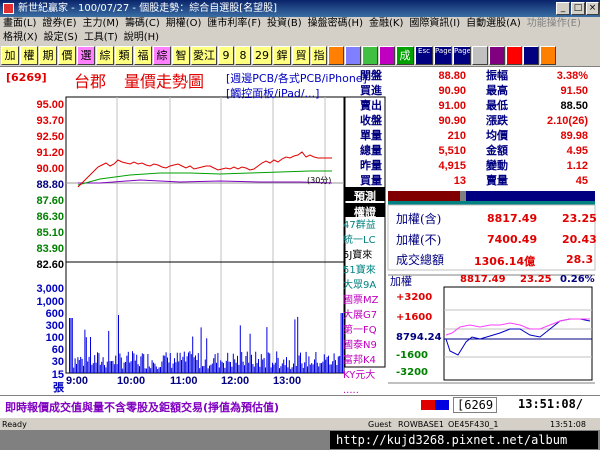  What do you see at coordinates (61, 38) in the screenshot?
I see `menu-item: 設定(S)` at bounding box center [61, 38].